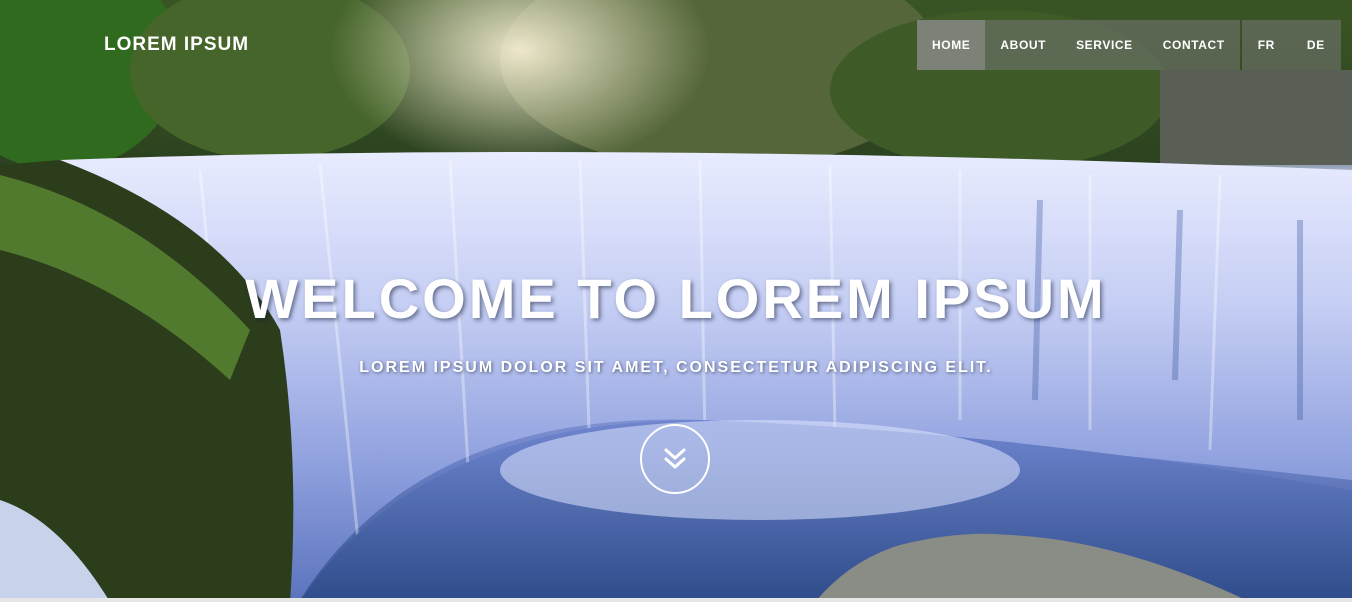  I want to click on nav-menu: HOME ABOUT SERVICE CONTACT, so click(1078, 45).